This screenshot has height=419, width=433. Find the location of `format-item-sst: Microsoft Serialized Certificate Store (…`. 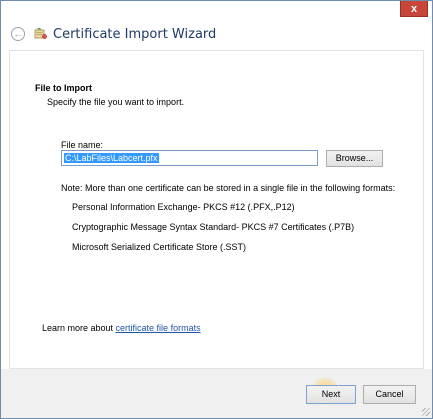

format-item-sst: Microsoft Serialized Certificate Store (… is located at coordinates (159, 247).